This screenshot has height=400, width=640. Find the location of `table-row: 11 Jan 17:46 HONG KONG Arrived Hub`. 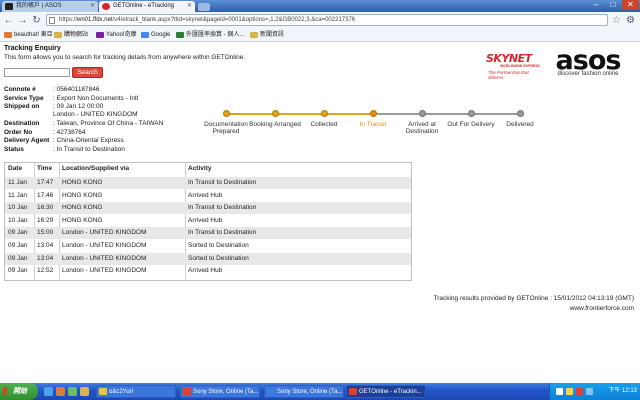

table-row: 11 Jan 17:46 HONG KONG Arrived Hub is located at coordinates (208, 196).